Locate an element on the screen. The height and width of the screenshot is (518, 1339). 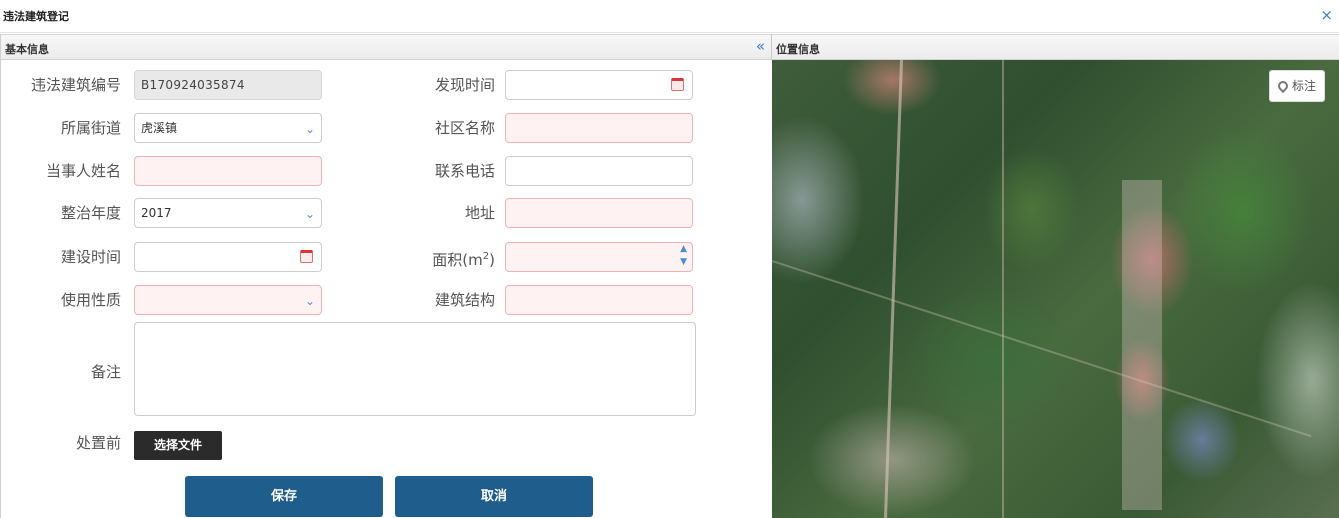
address-label: 地址 is located at coordinates (479, 213).